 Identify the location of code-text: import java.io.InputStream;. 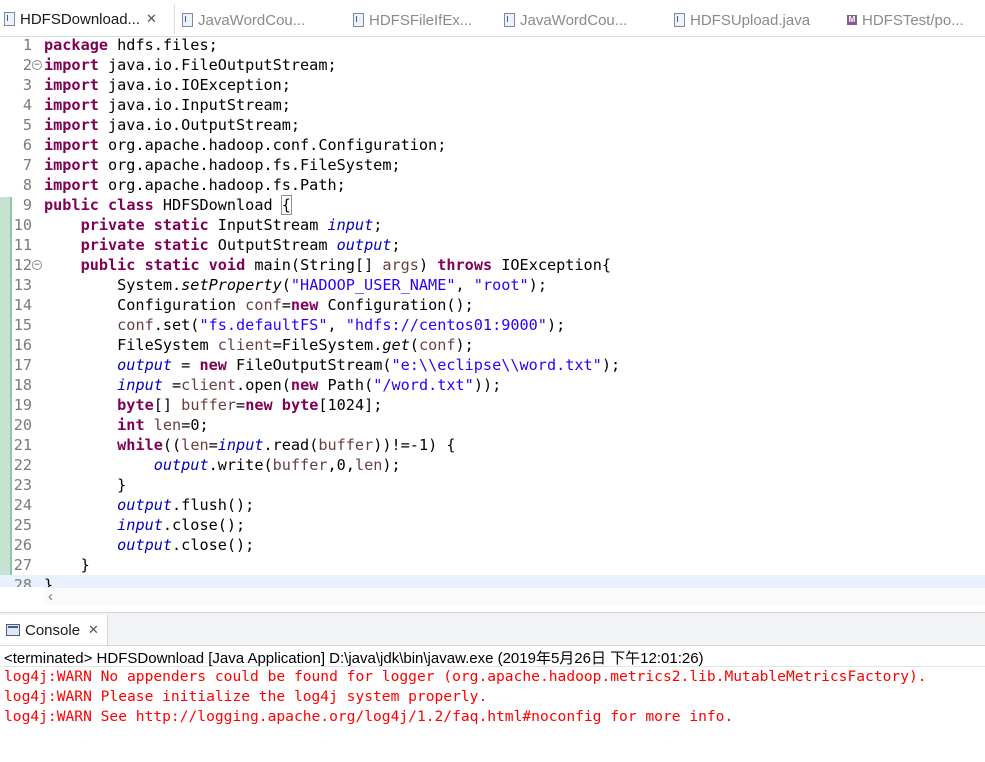
(167, 105).